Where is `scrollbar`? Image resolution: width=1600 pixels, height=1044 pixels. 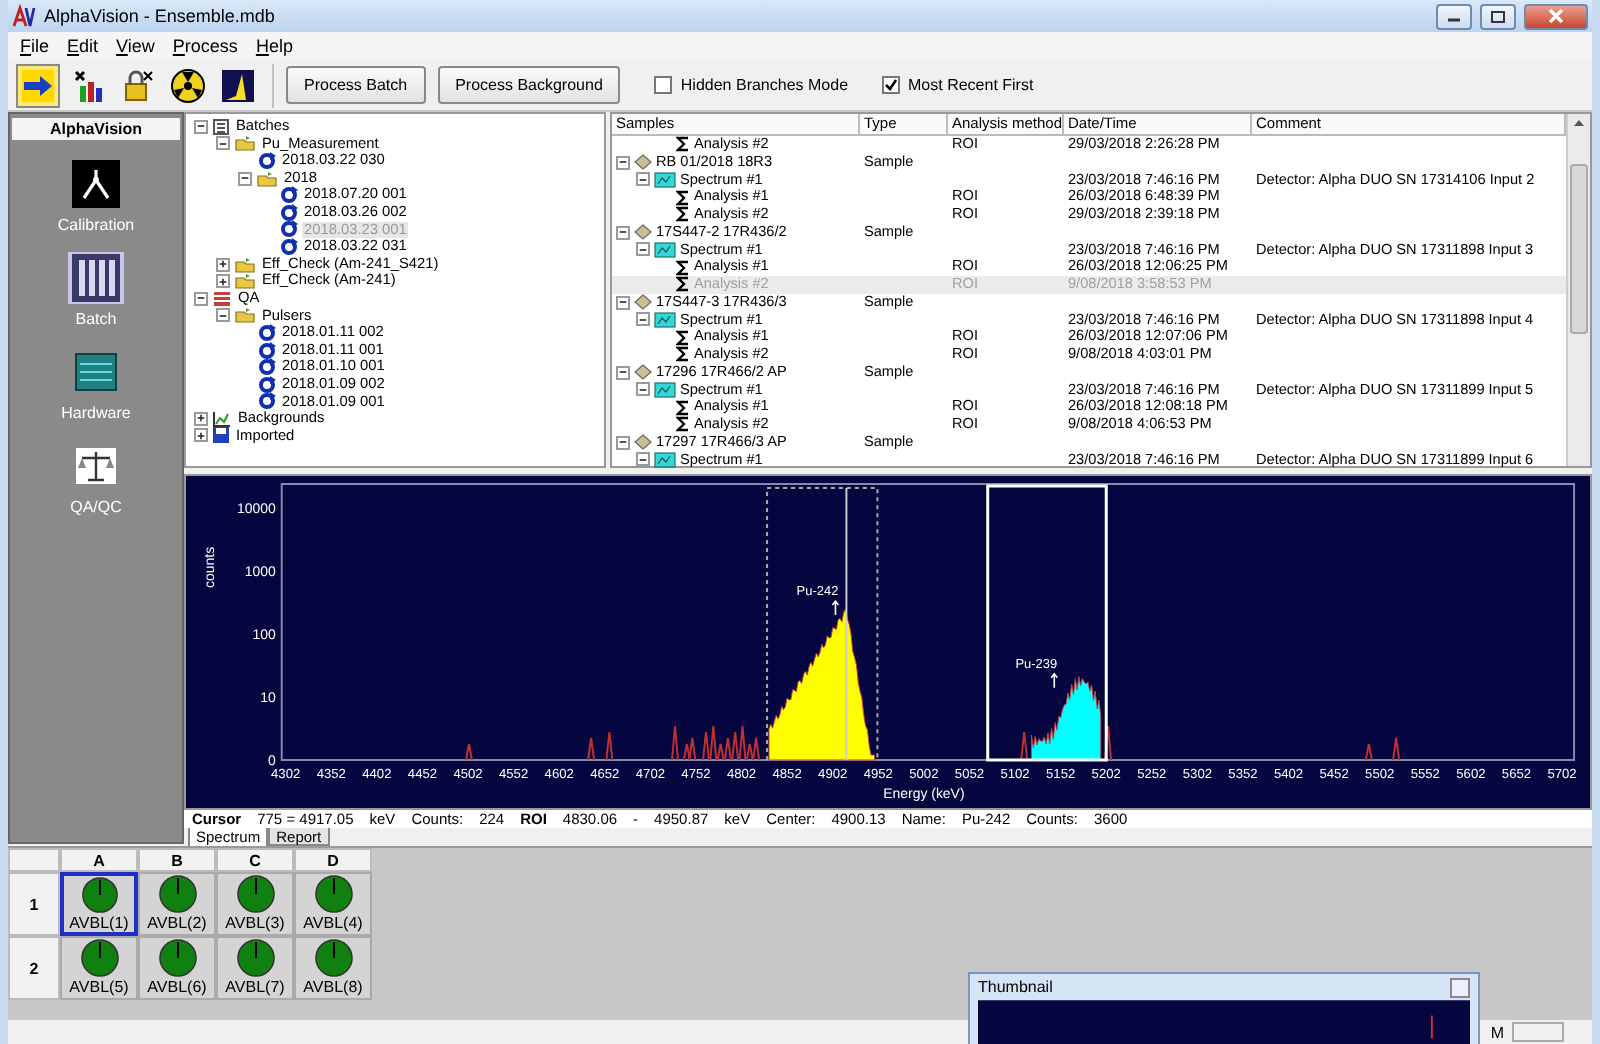
scrollbar is located at coordinates (1578, 290).